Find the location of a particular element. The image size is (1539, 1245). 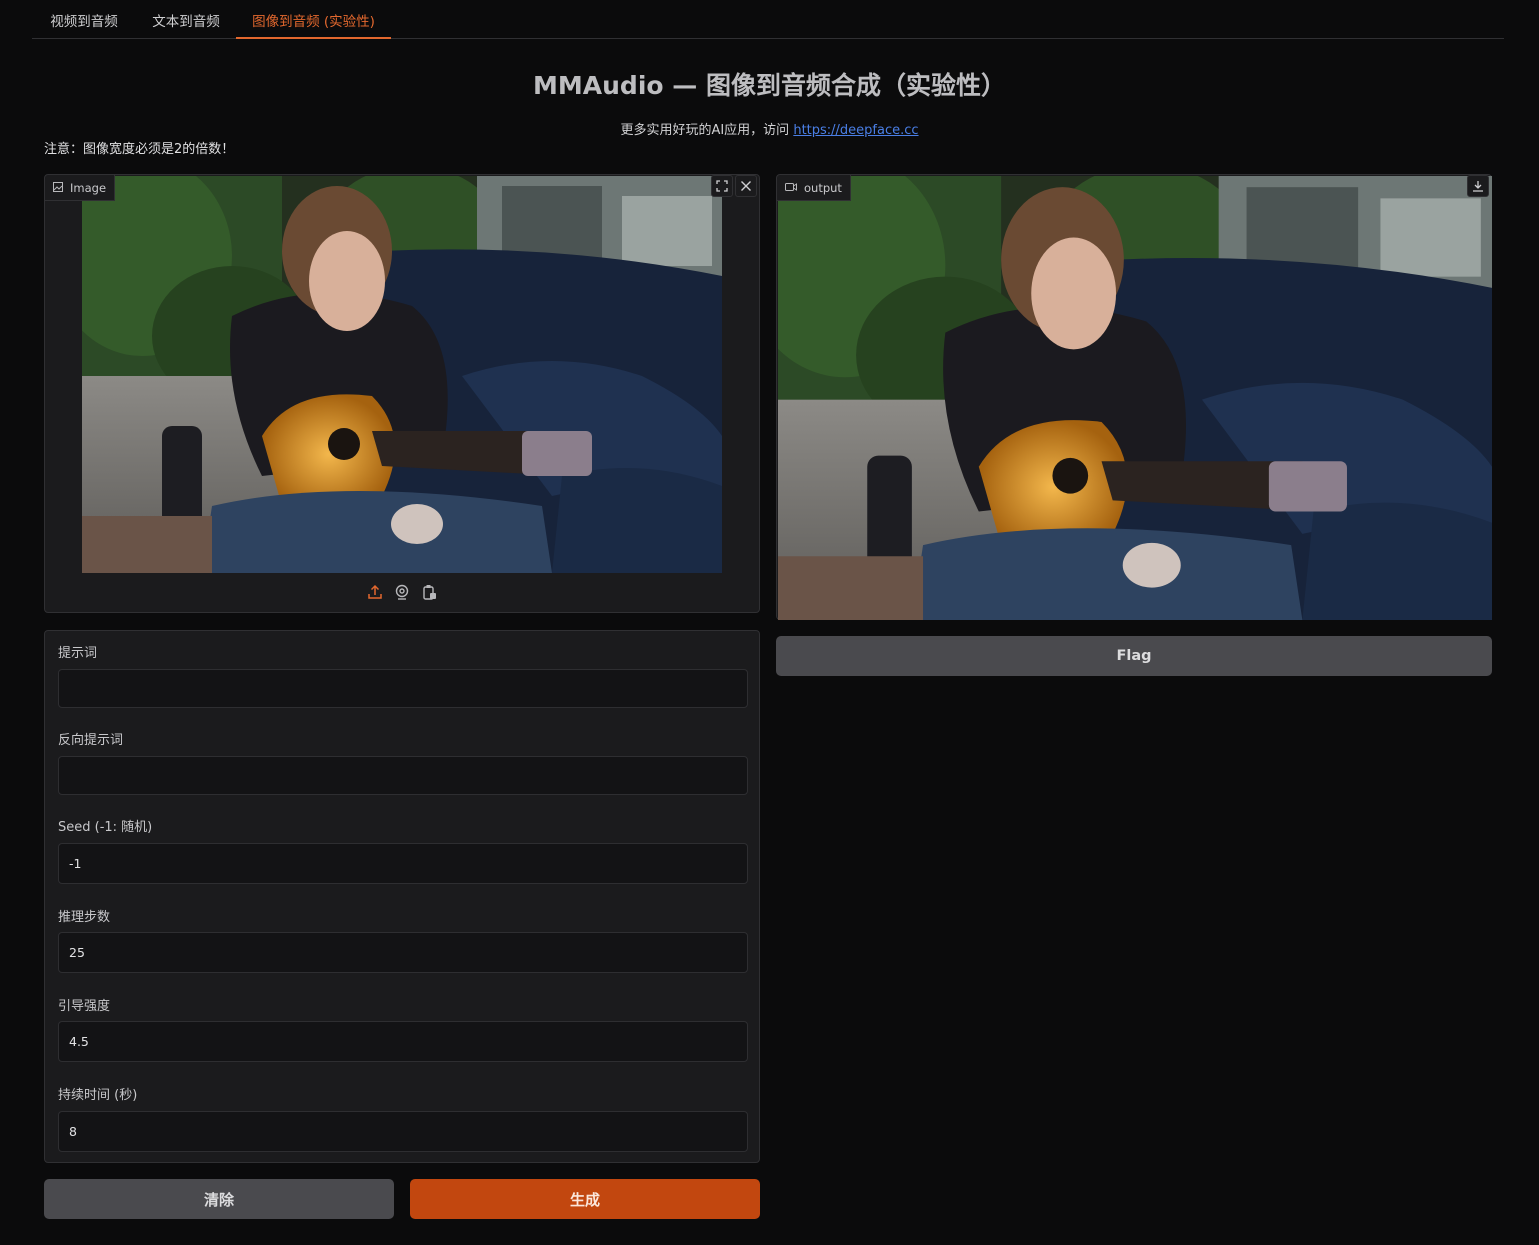

image-source-toolbar is located at coordinates (402, 592).